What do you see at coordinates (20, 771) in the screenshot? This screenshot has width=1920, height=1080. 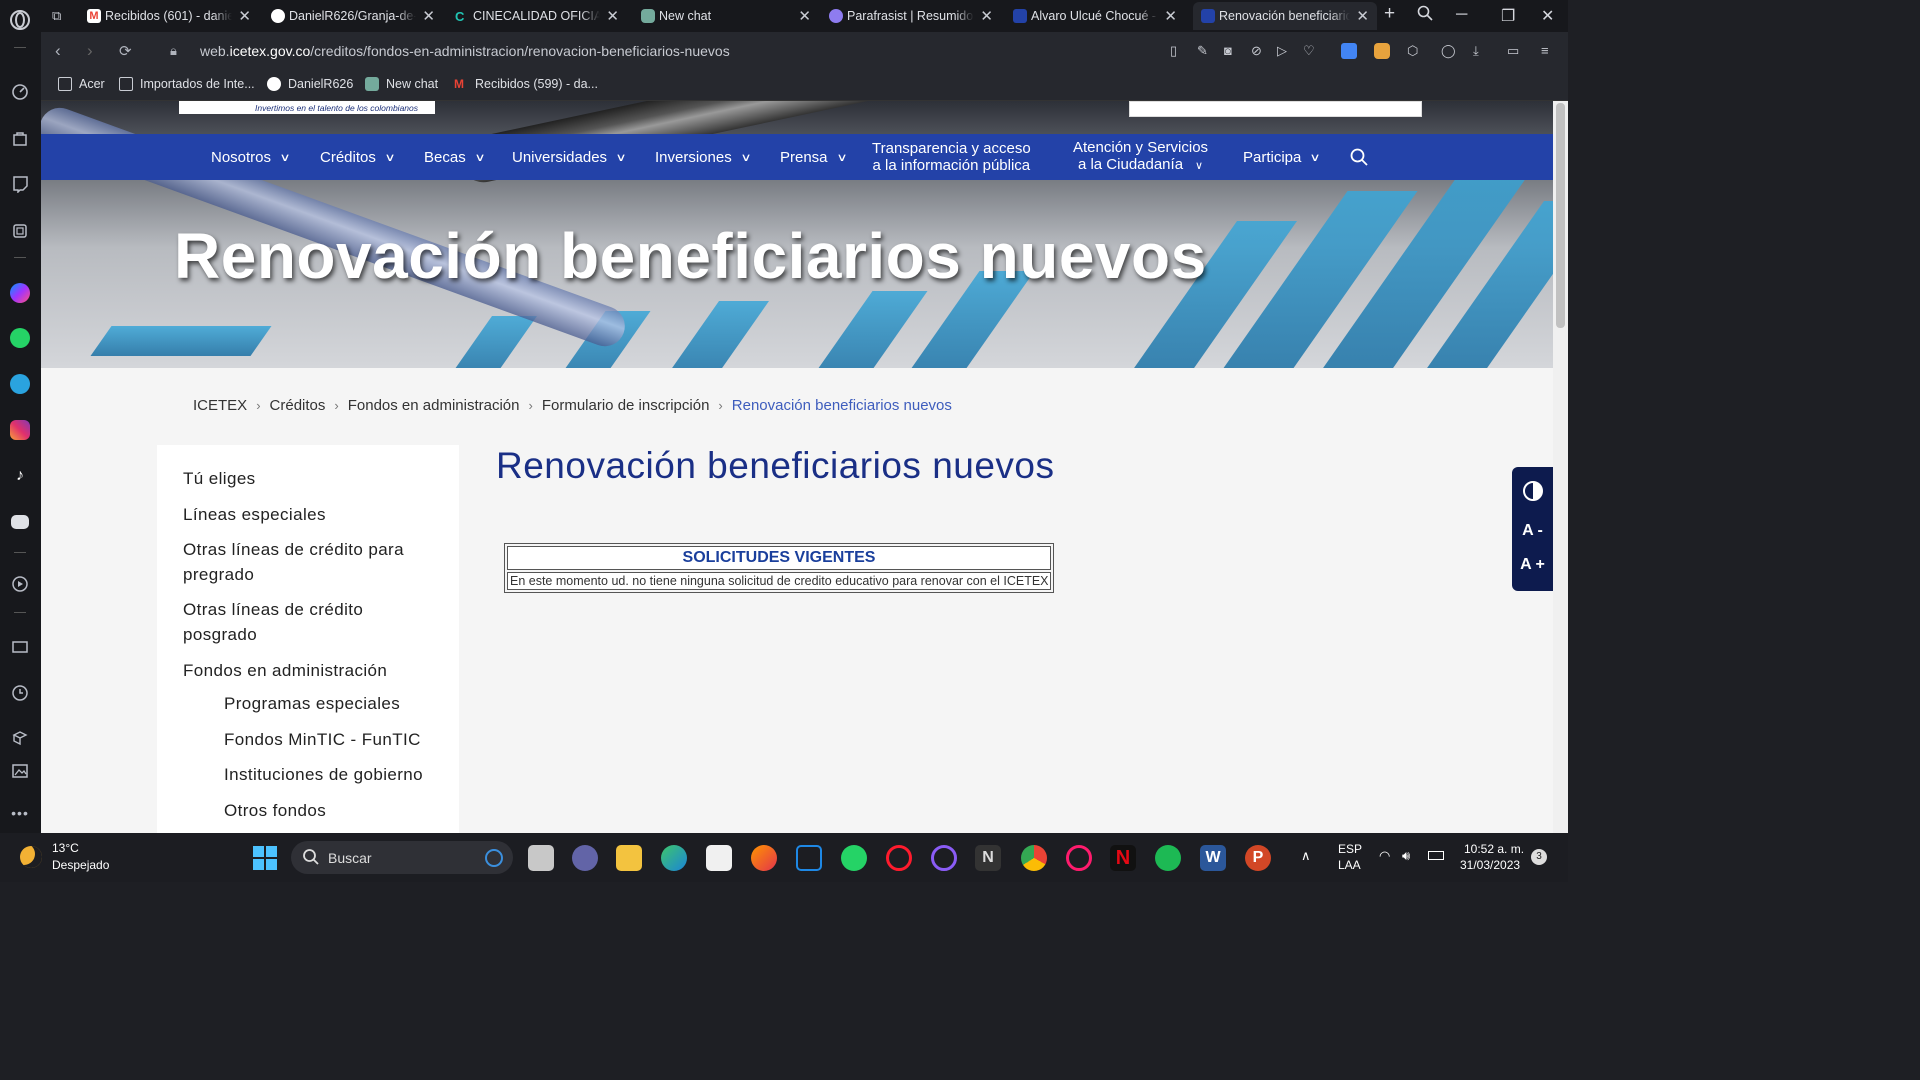 I see `screenshot-icon` at bounding box center [20, 771].